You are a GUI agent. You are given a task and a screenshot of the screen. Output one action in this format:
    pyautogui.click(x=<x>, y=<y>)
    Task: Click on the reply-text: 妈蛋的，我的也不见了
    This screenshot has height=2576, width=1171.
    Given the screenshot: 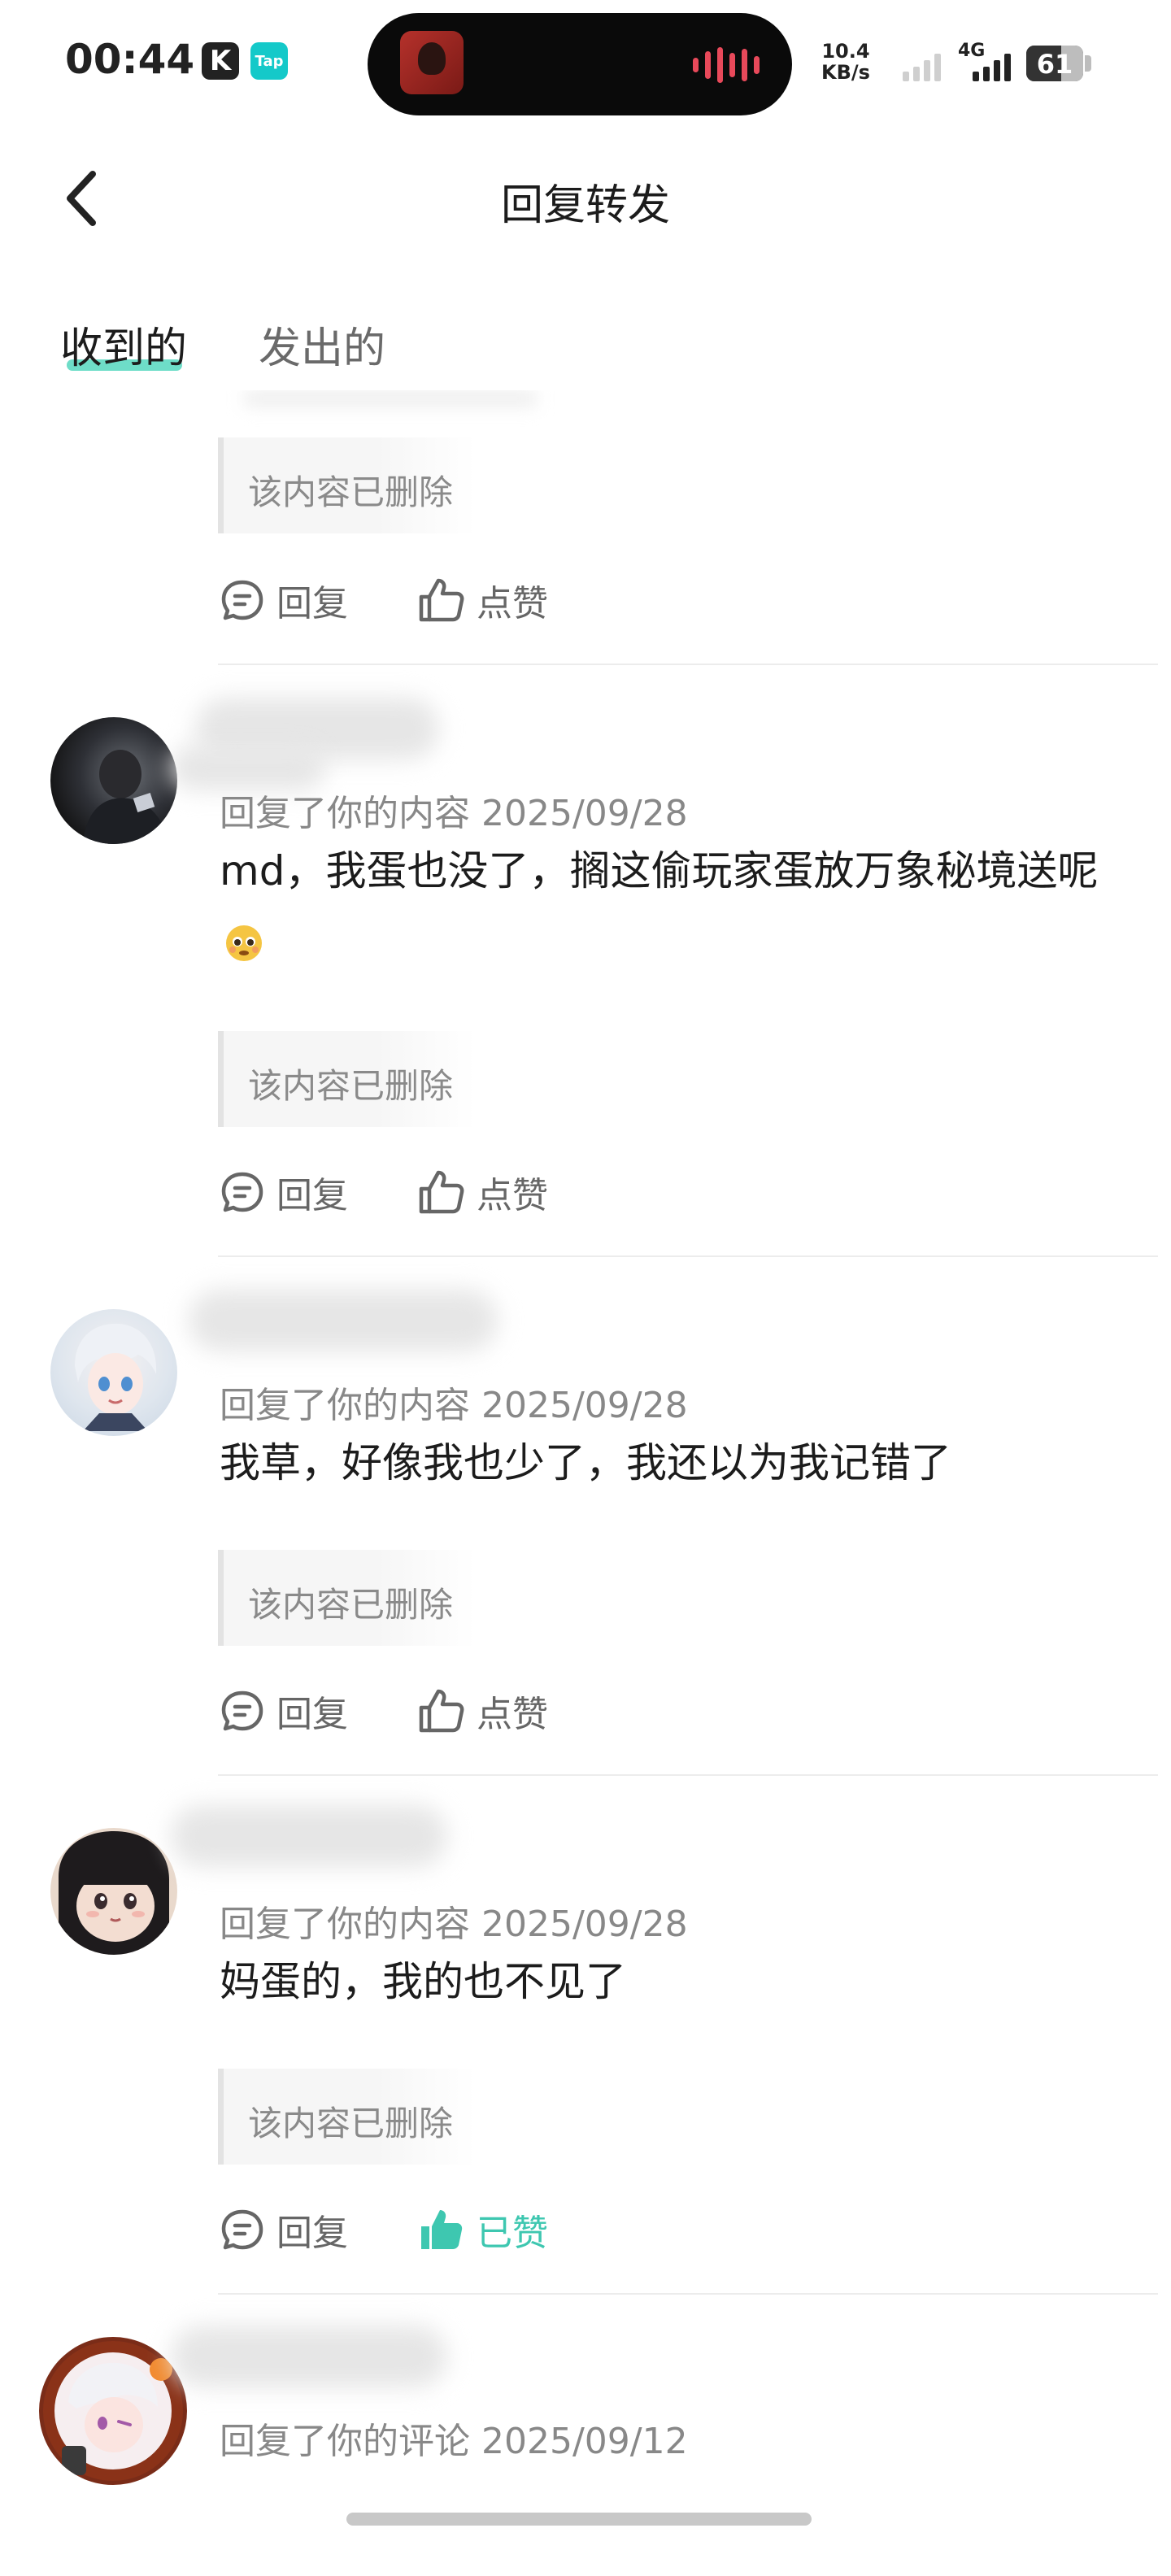 What is the action you would take?
    pyautogui.click(x=675, y=1982)
    